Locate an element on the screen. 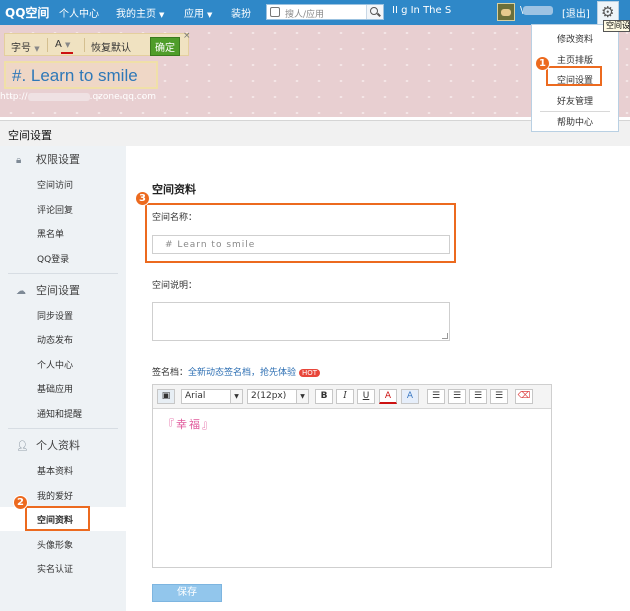  qzone-logo: QQ空间 is located at coordinates (27, 12).